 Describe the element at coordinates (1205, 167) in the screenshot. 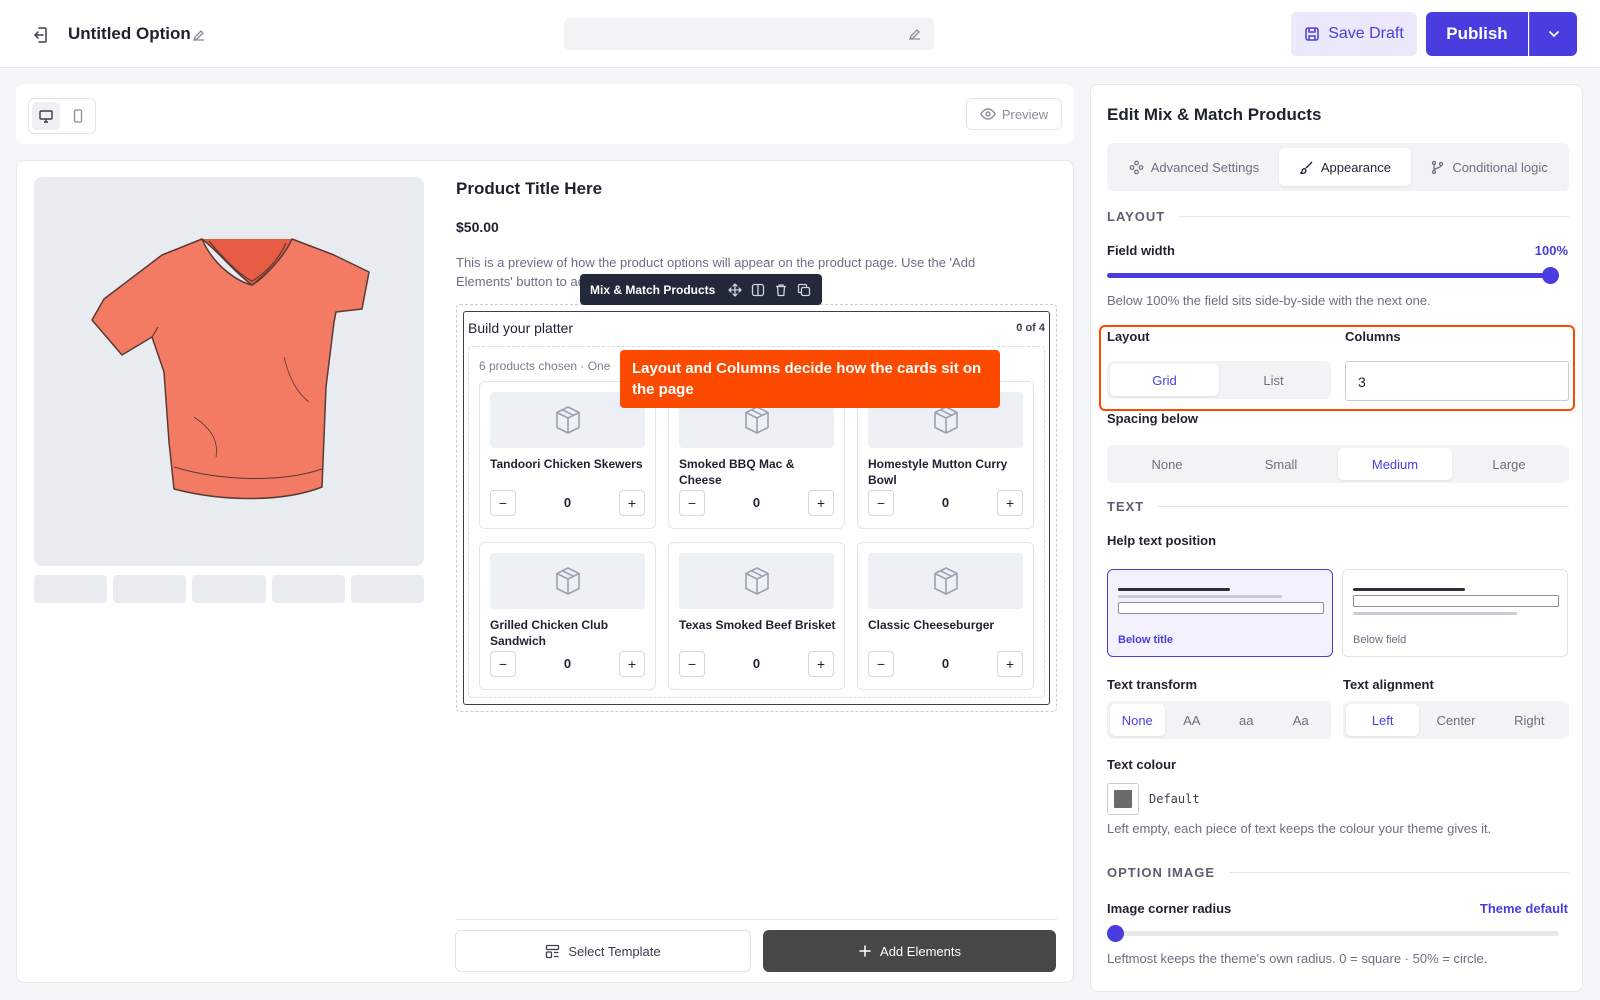

I see `tab-label: Advanced Settings` at that location.